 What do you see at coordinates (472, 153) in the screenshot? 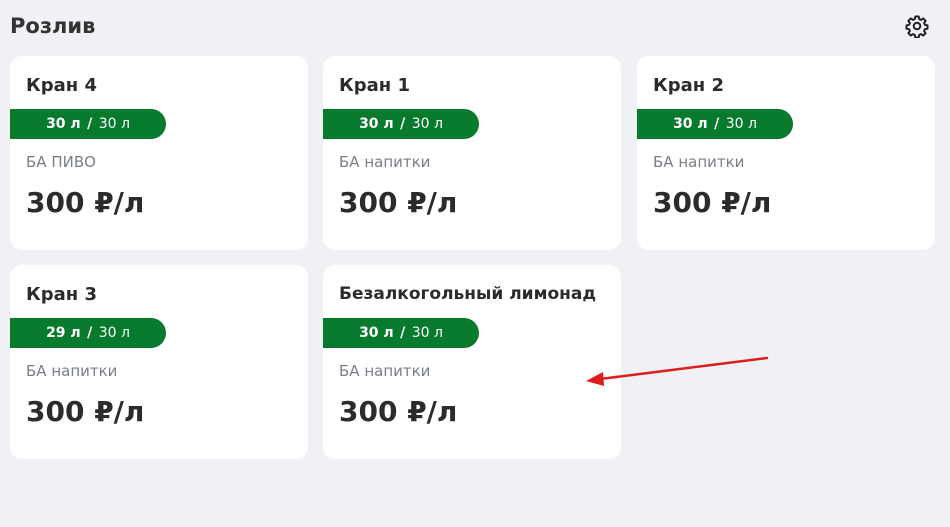
I see `tap-card: Кран 1 30 л / 30 л БА напитки 300 ₽/л` at bounding box center [472, 153].